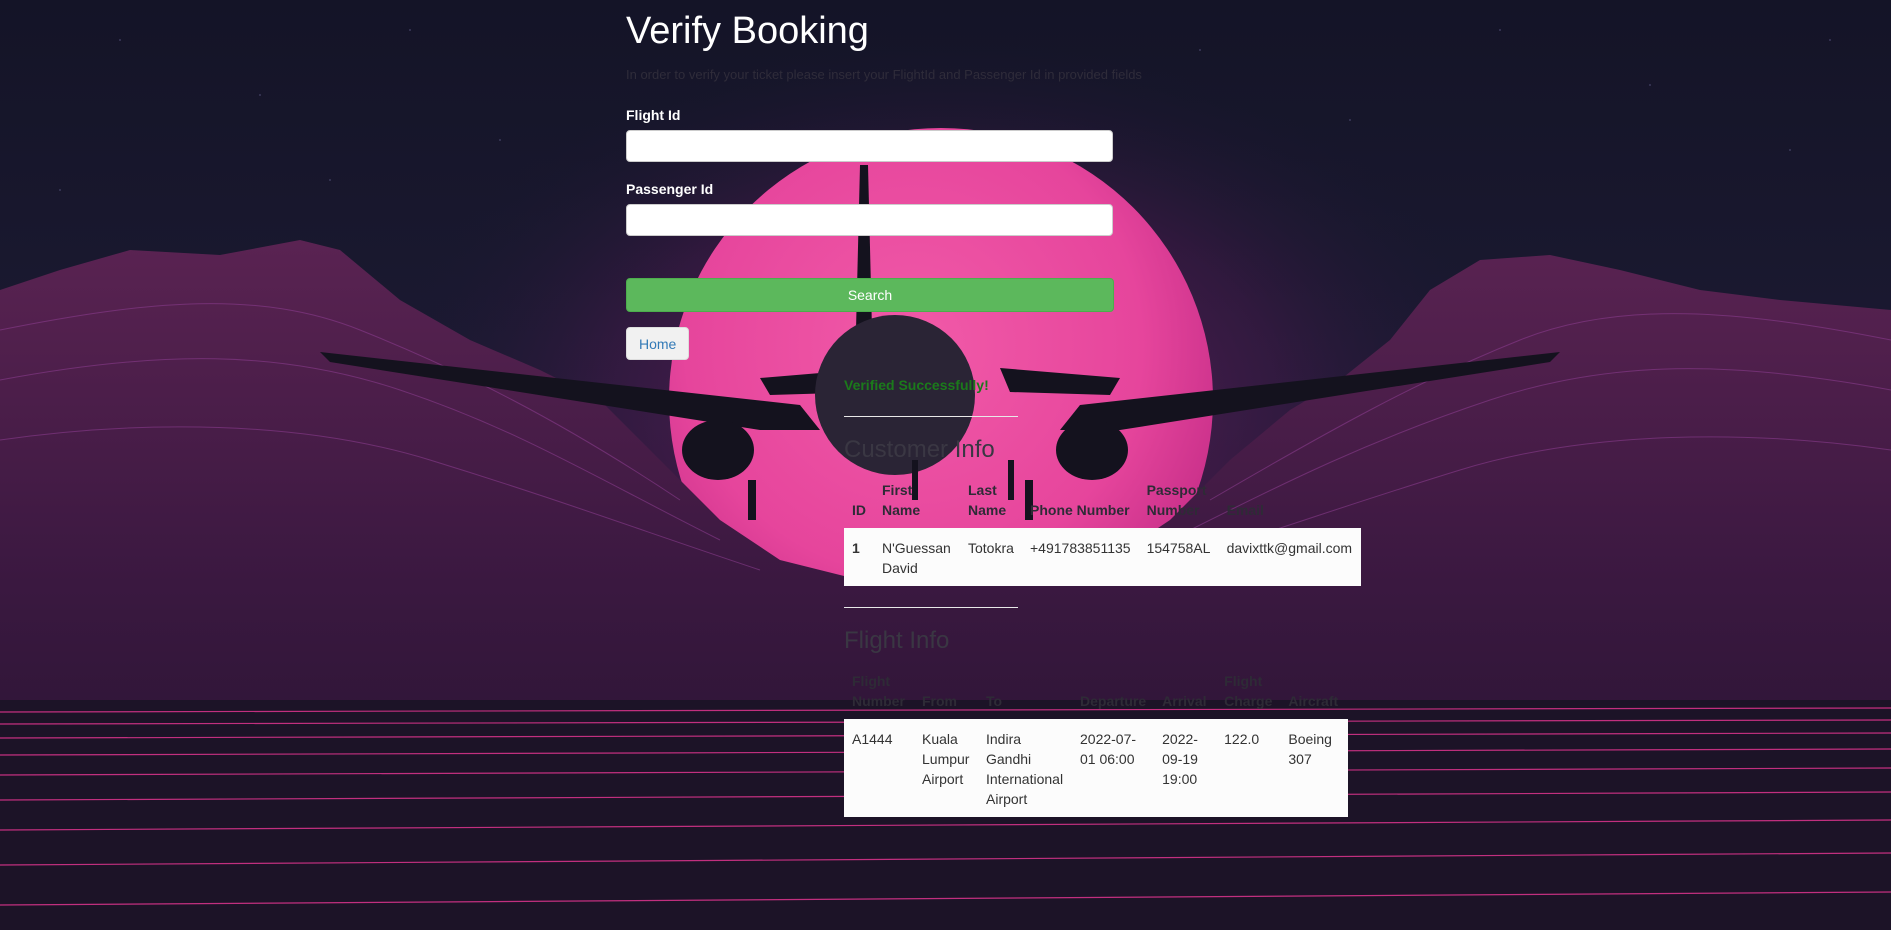 Image resolution: width=1891 pixels, height=930 pixels. Describe the element at coordinates (879, 768) in the screenshot. I see `flight-number-cell: A1444` at that location.